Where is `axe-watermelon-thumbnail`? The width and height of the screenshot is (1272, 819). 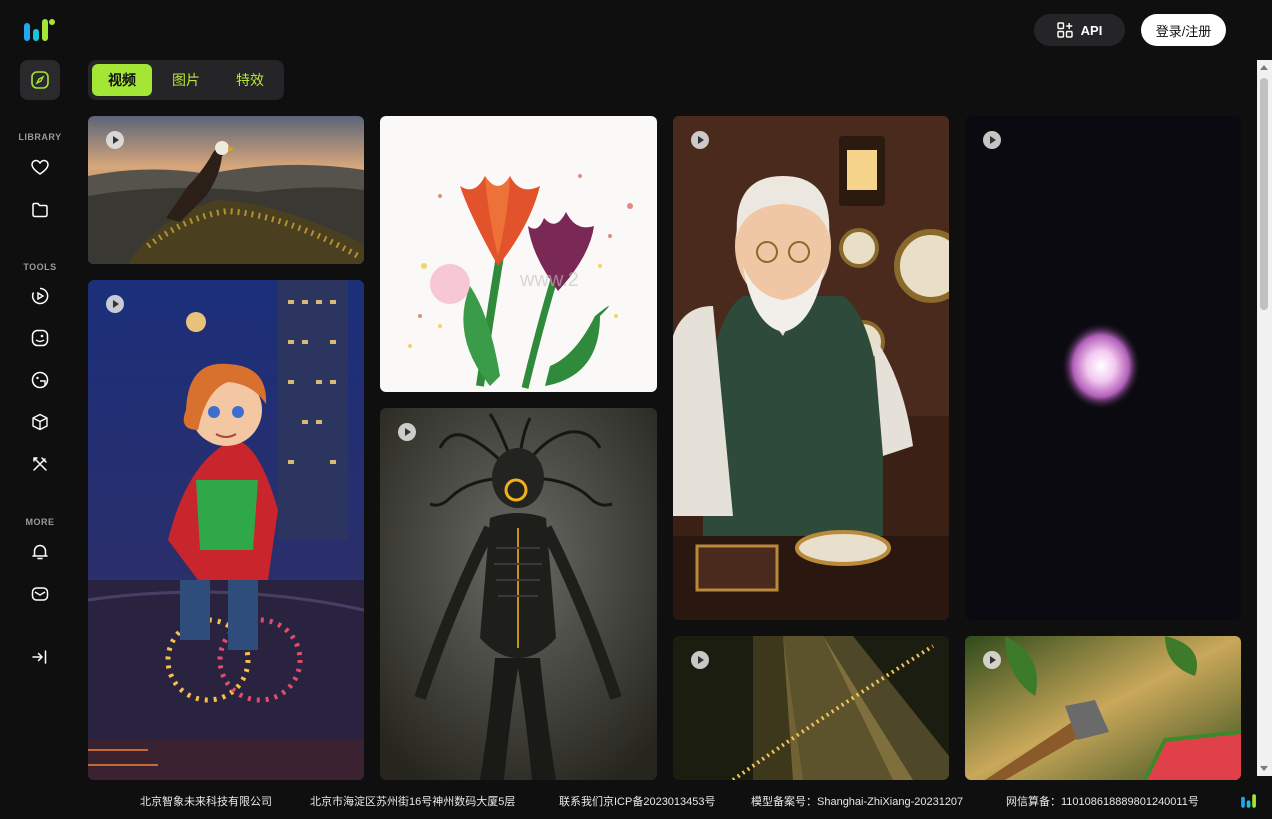
axe-watermelon-thumbnail is located at coordinates (1103, 708).